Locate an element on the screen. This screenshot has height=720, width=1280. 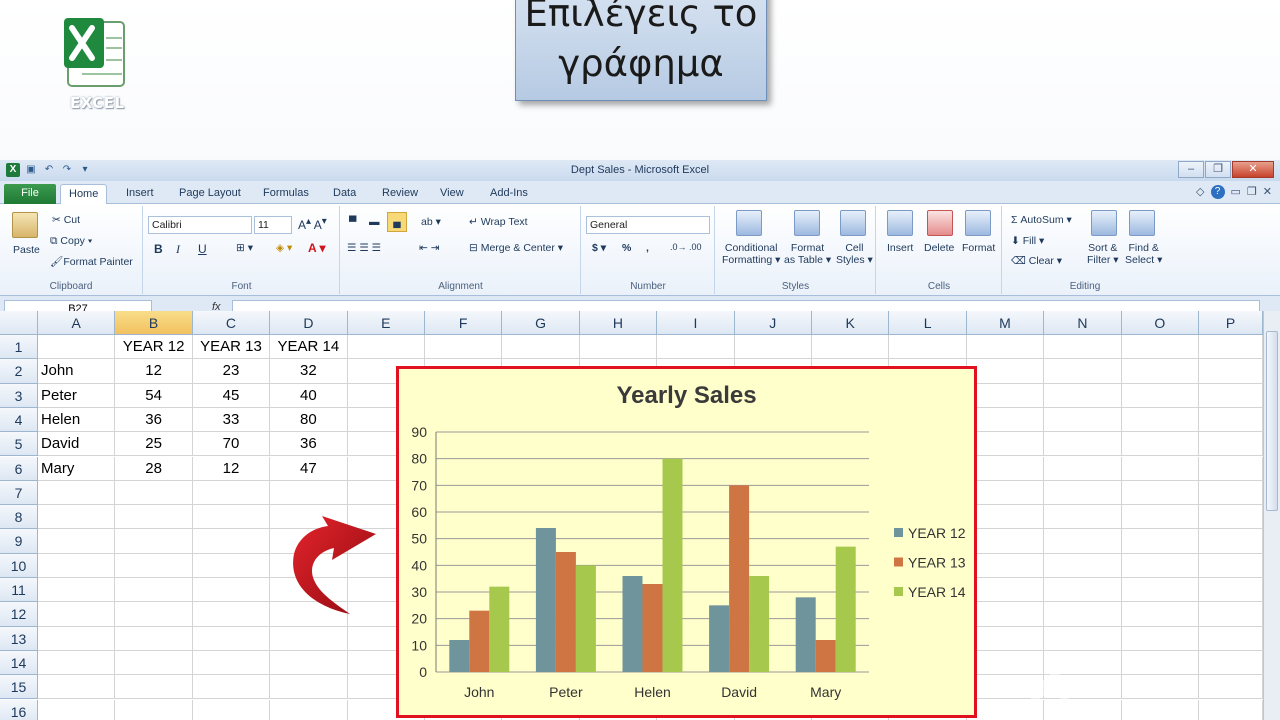
column-header-i: I is located at coordinates (696, 323).